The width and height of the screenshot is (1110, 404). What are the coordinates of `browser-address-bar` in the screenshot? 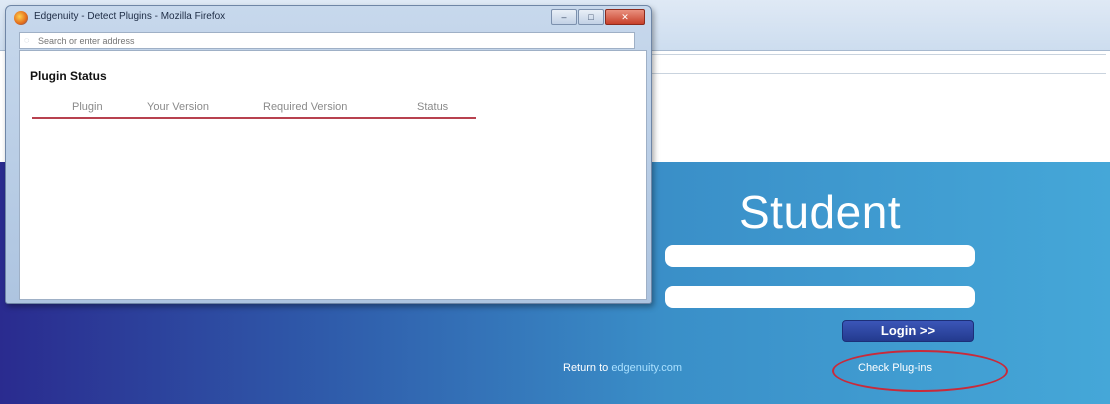 It's located at (878, 64).